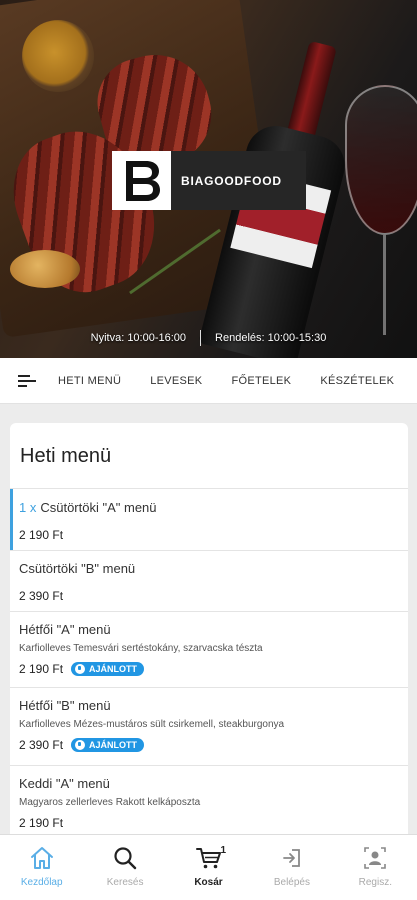  Describe the element at coordinates (110, 802) in the screenshot. I see `item-description: Magyaros zellerleves Rakott kelkáposzta` at that location.